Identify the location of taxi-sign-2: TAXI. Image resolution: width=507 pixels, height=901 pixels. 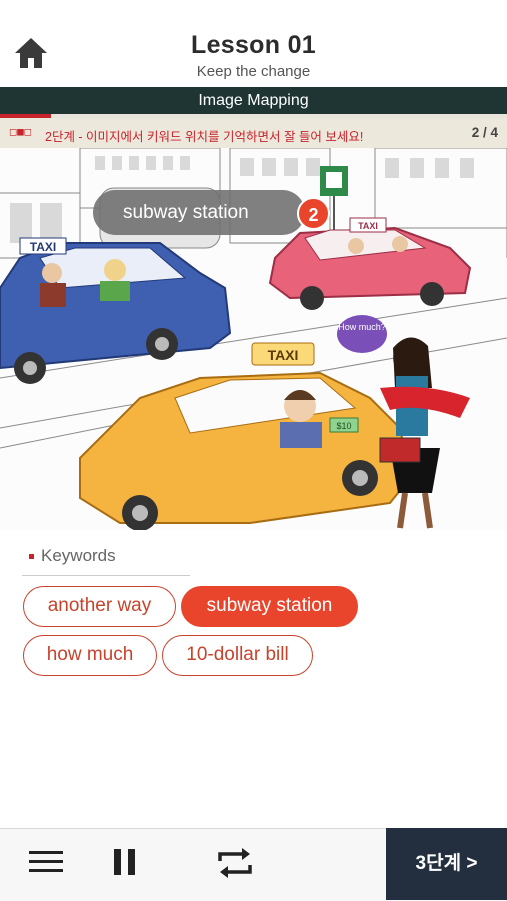
(368, 226).